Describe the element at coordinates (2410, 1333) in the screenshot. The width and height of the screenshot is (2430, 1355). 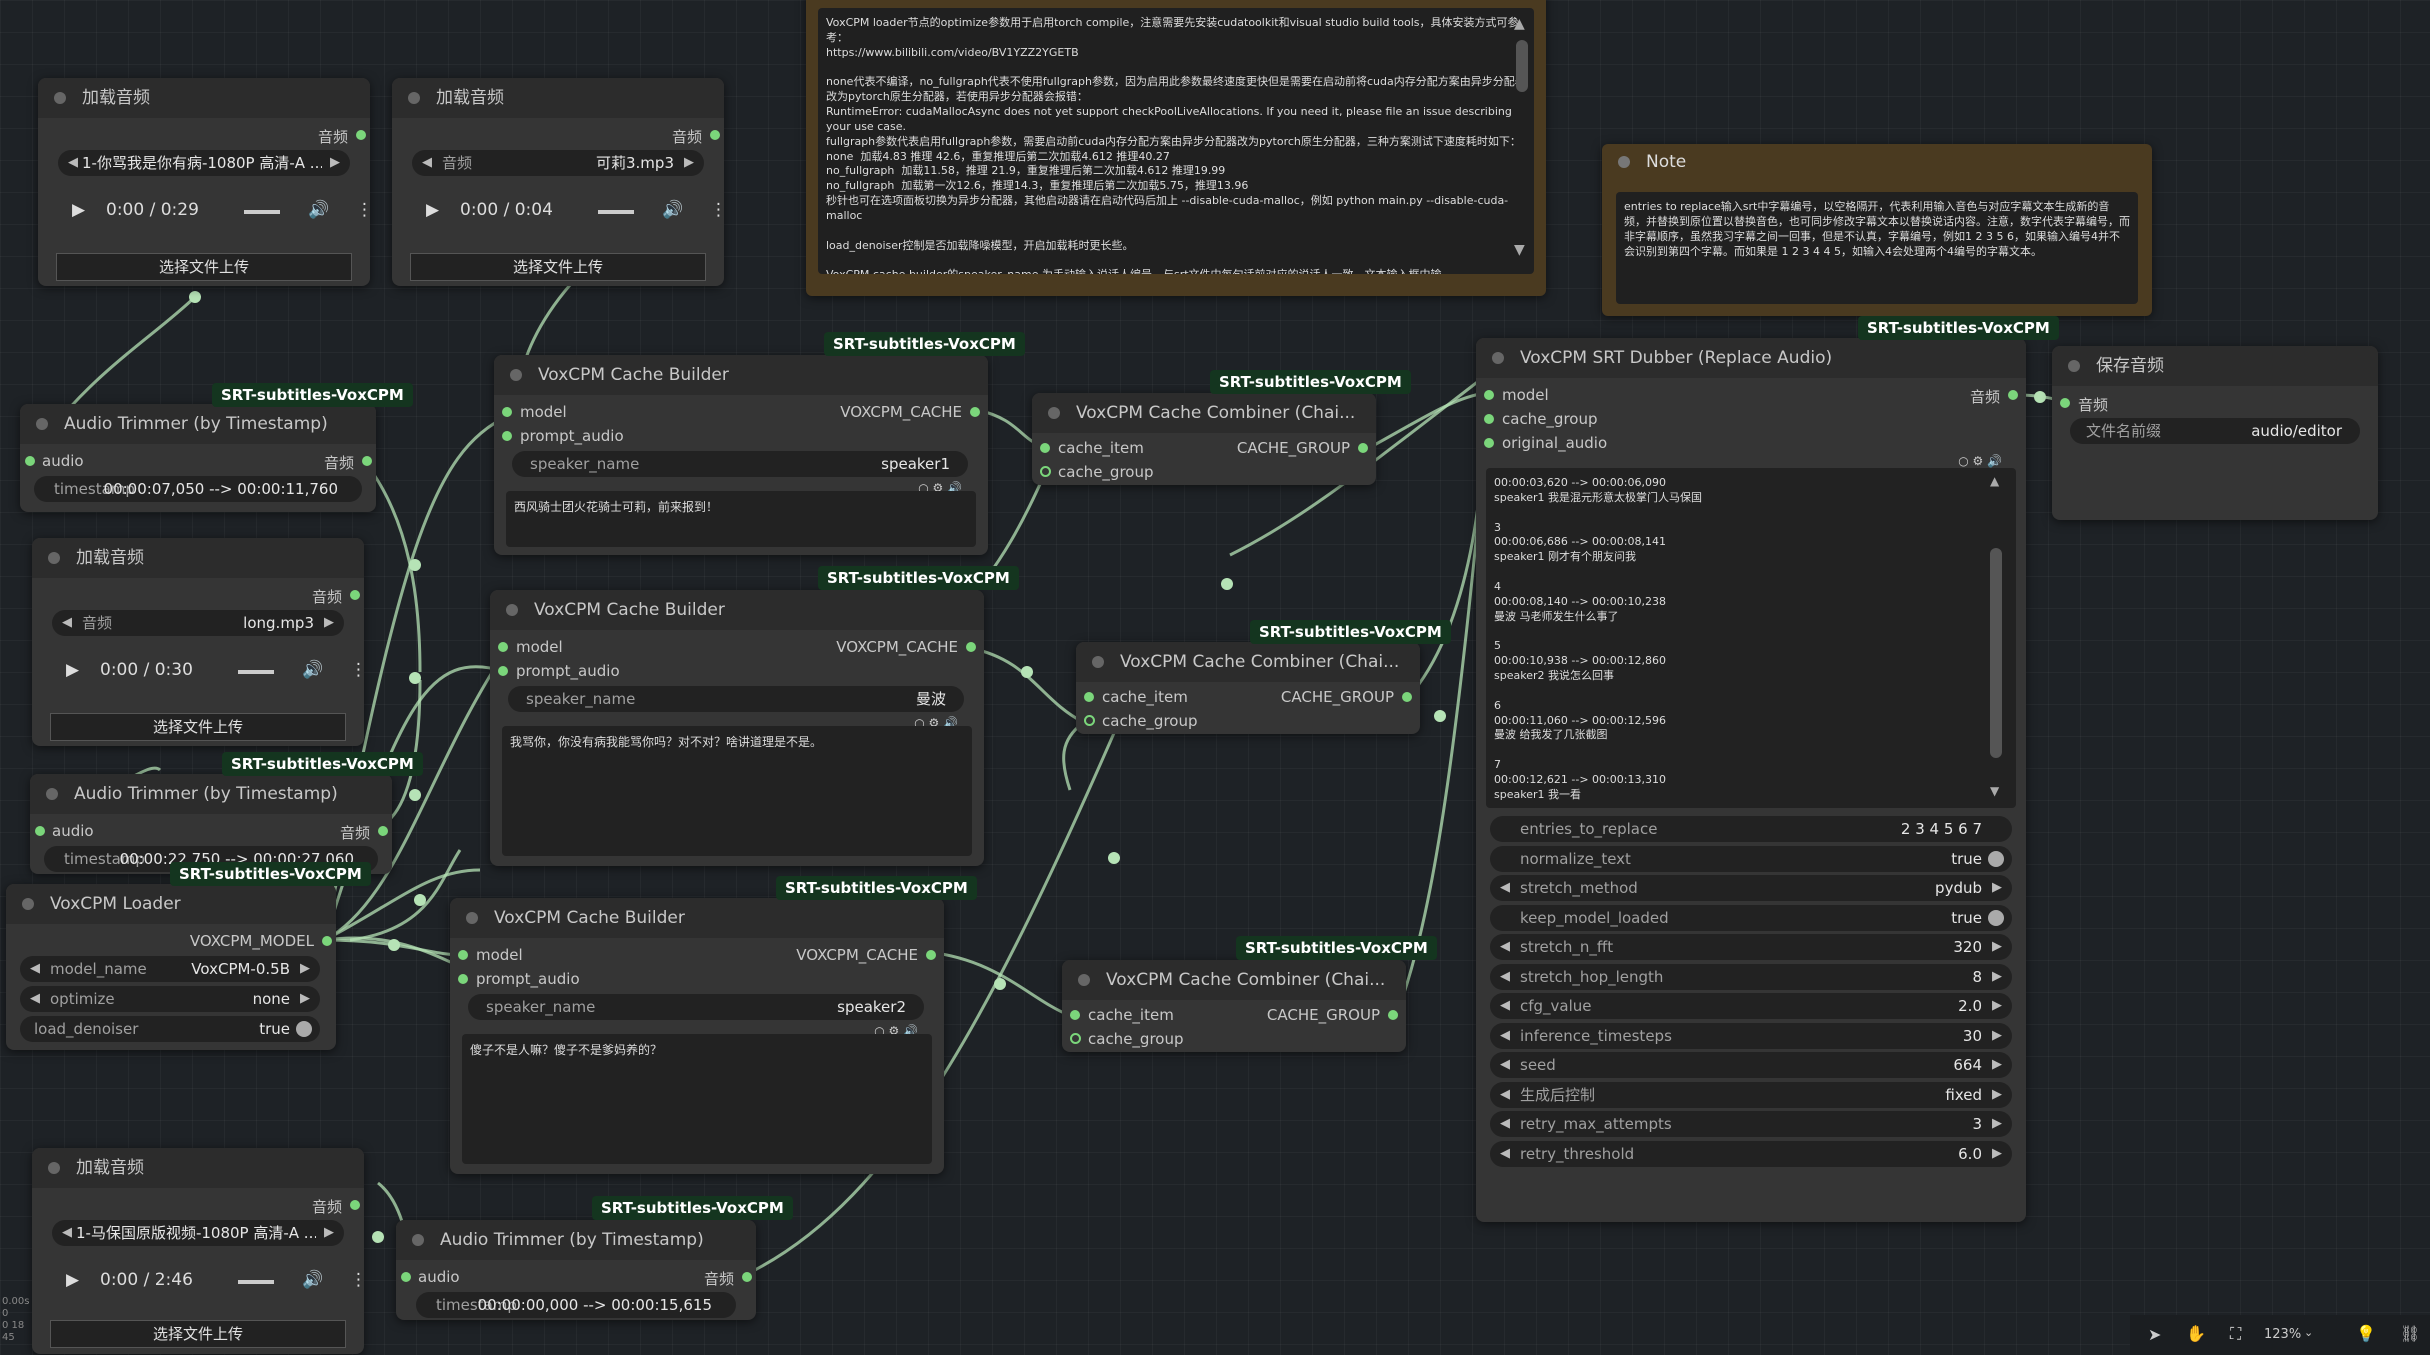
I see `link-off-icon: ⛓` at that location.